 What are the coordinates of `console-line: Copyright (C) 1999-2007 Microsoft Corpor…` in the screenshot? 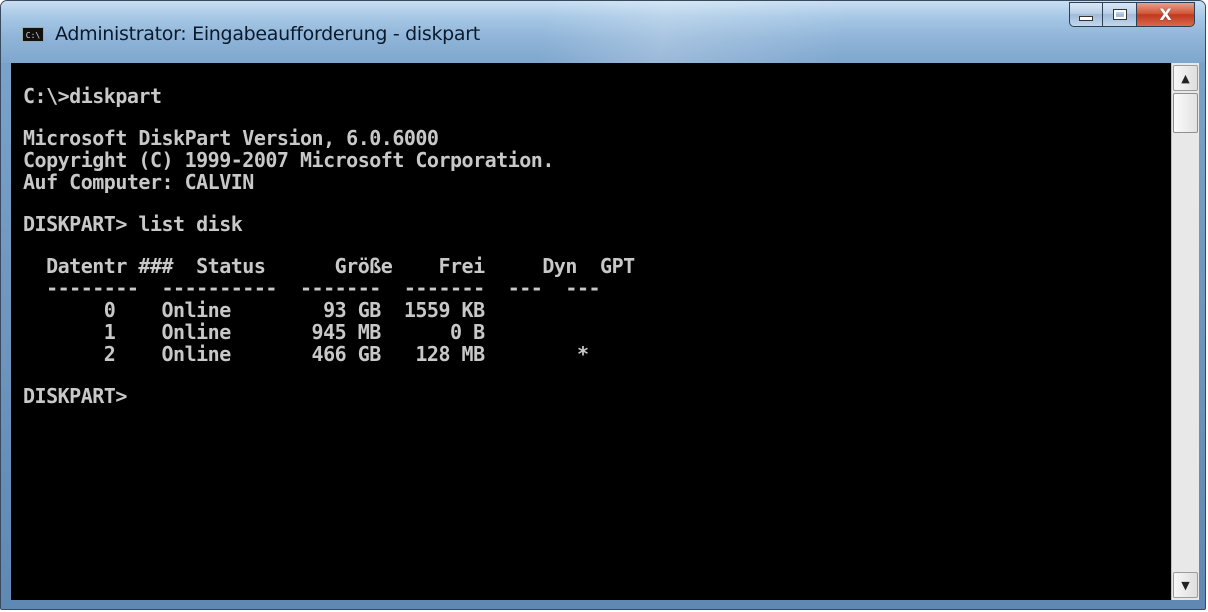 It's located at (288, 160).